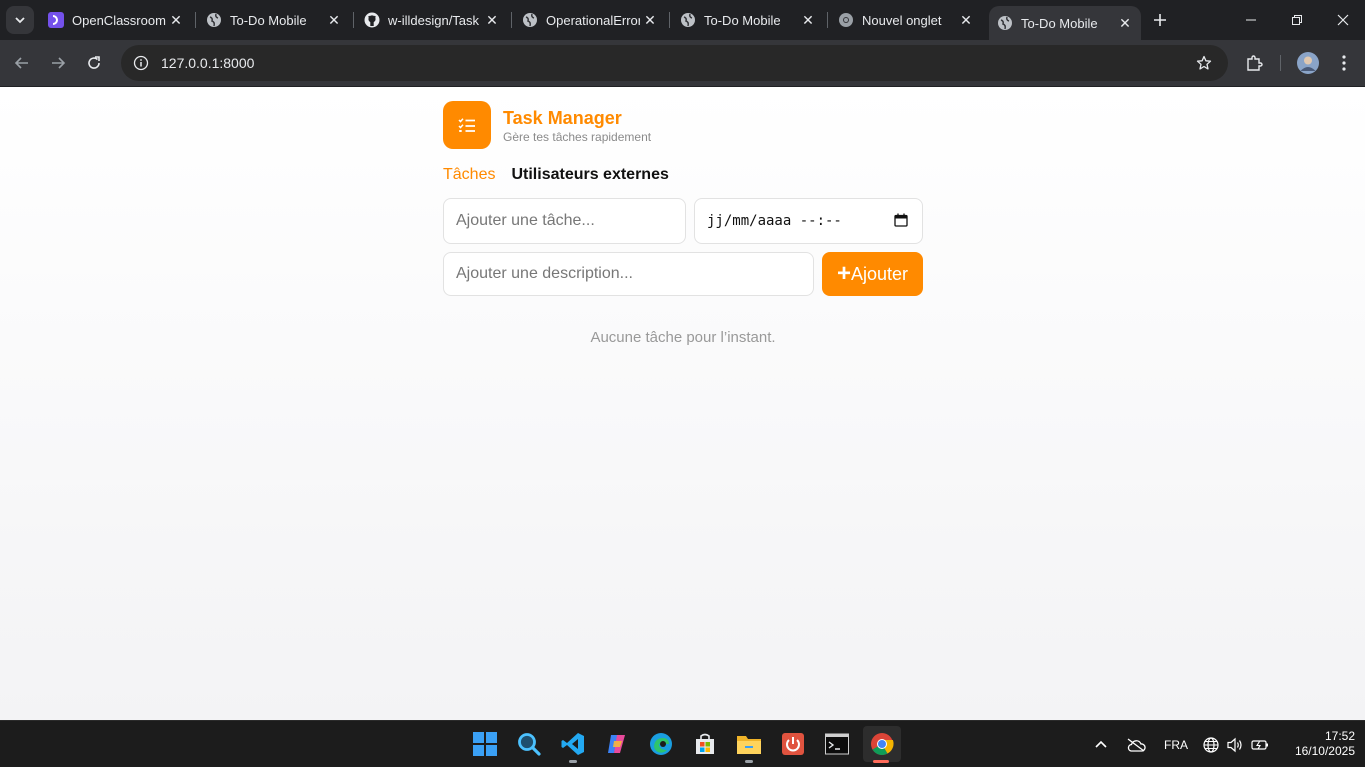 The width and height of the screenshot is (1365, 767). I want to click on reload-icon, so click(94, 62).